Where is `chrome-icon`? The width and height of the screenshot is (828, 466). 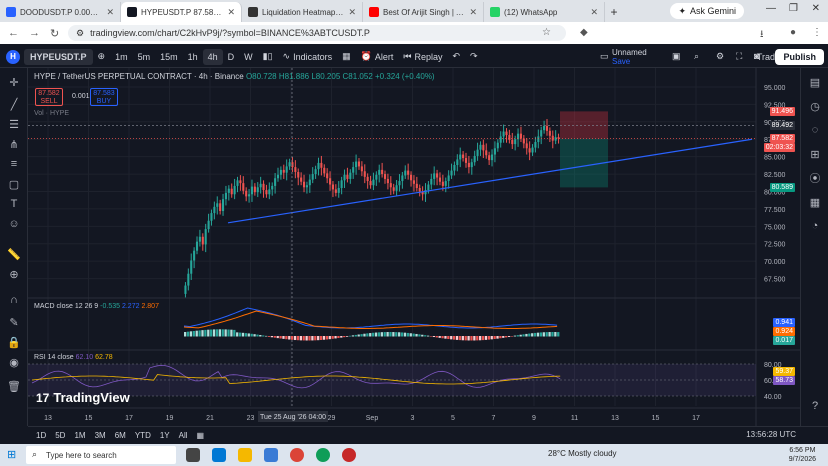 chrome-icon is located at coordinates (297, 455).